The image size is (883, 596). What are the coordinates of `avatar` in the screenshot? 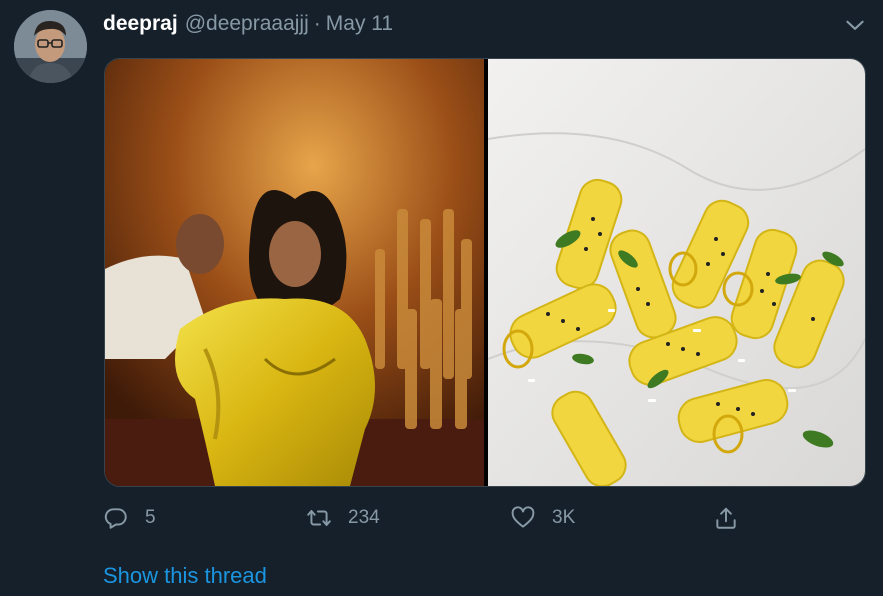 It's located at (50, 46).